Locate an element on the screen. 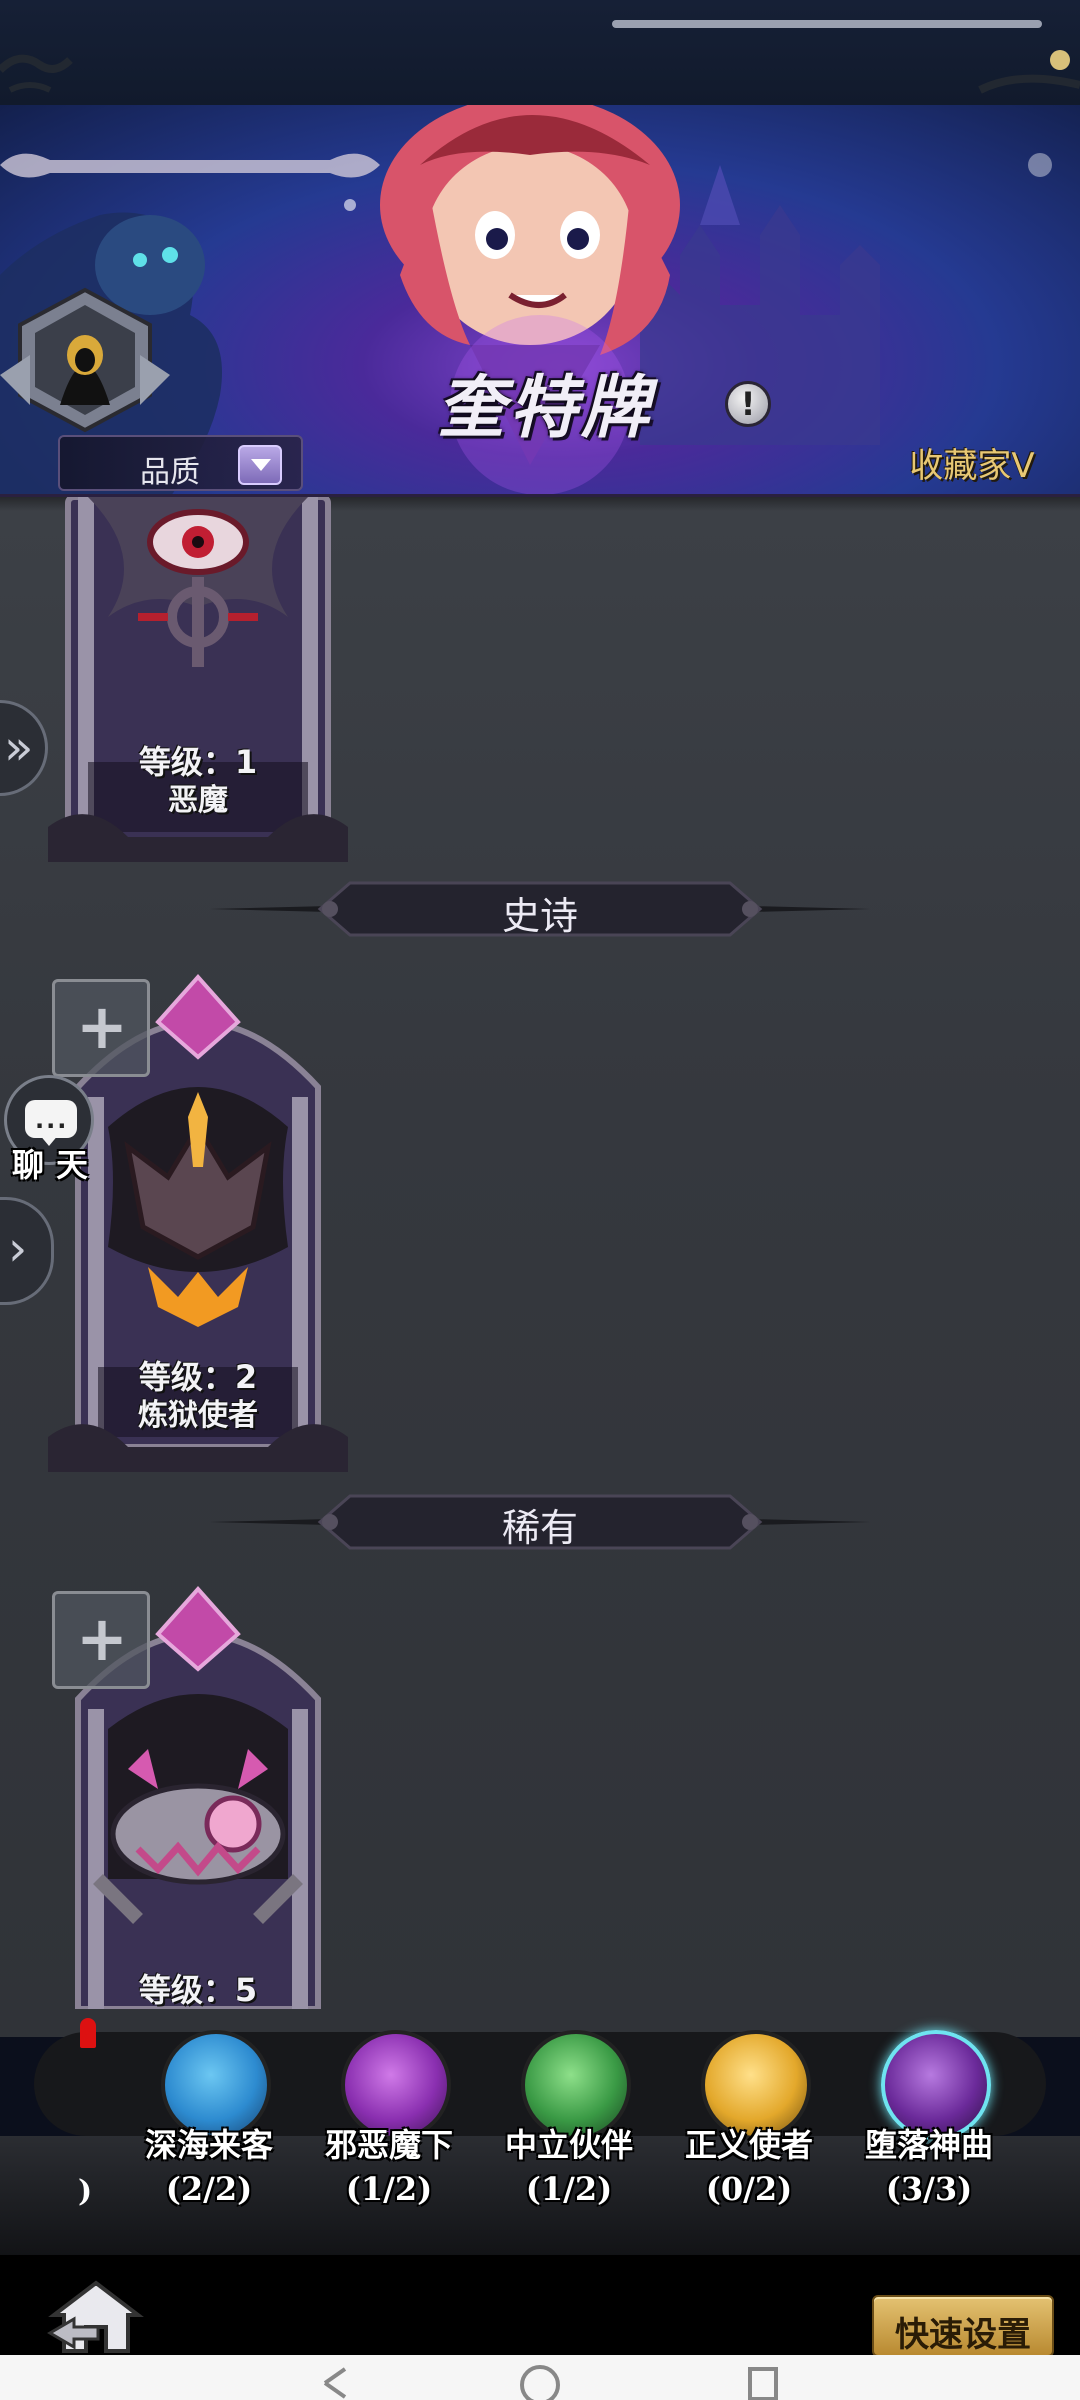 Image resolution: width=1080 pixels, height=2400 pixels. faction-name: 邪恶魔下 is located at coordinates (388, 2145).